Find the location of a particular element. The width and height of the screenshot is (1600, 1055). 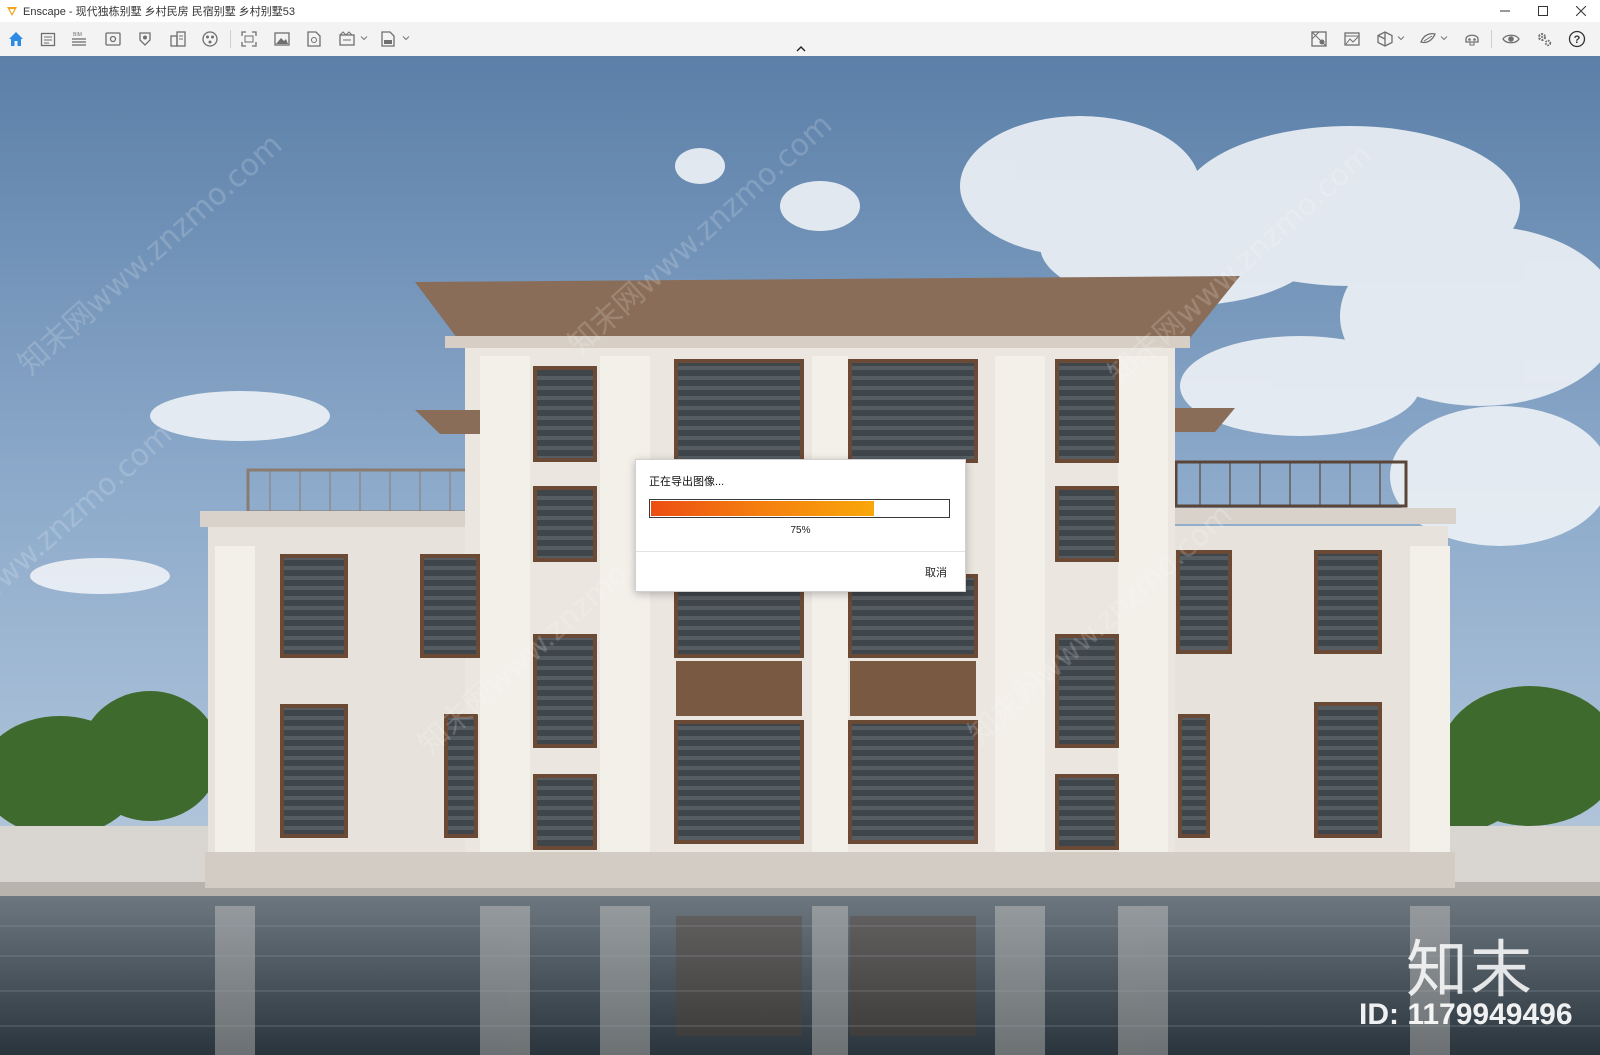

home-icon is located at coordinates (16, 39).